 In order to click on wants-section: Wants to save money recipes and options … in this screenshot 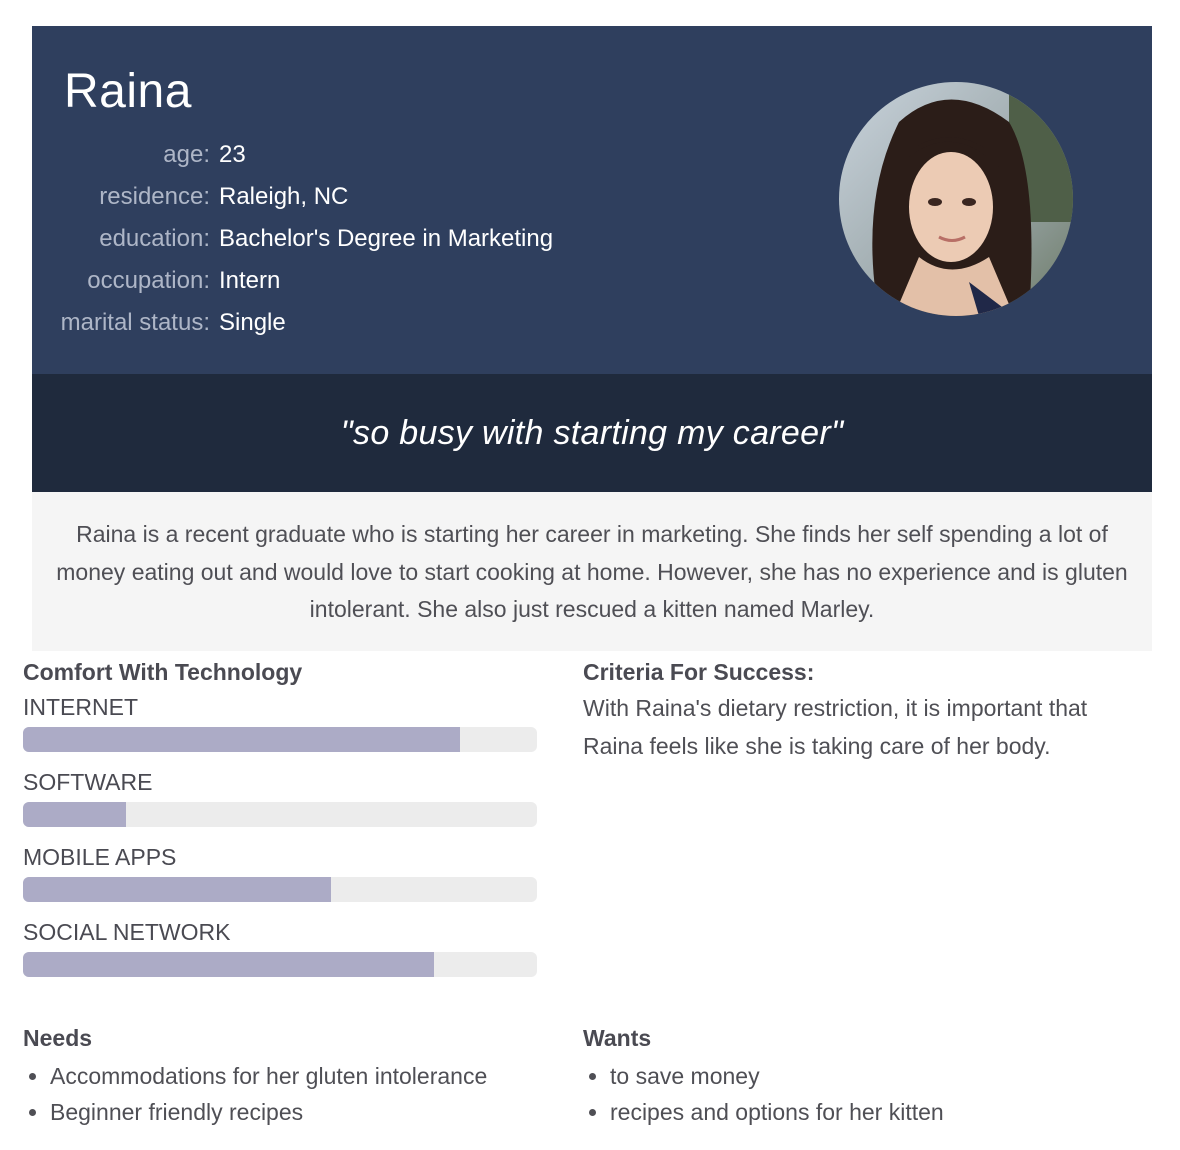, I will do `click(843, 1077)`.